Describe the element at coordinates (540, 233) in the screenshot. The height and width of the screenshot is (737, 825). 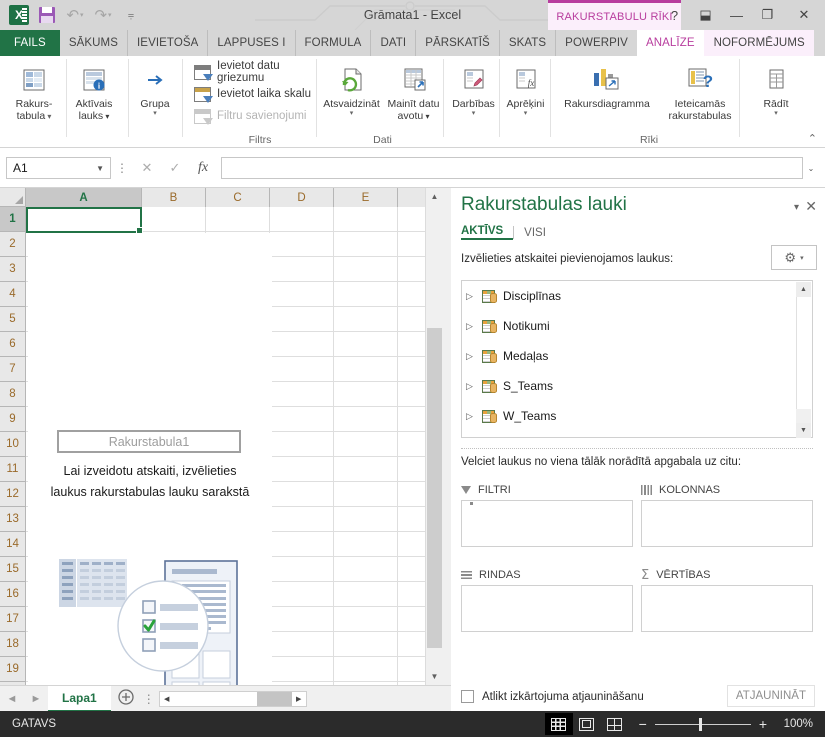
I see `subtab-all: VISI` at that location.